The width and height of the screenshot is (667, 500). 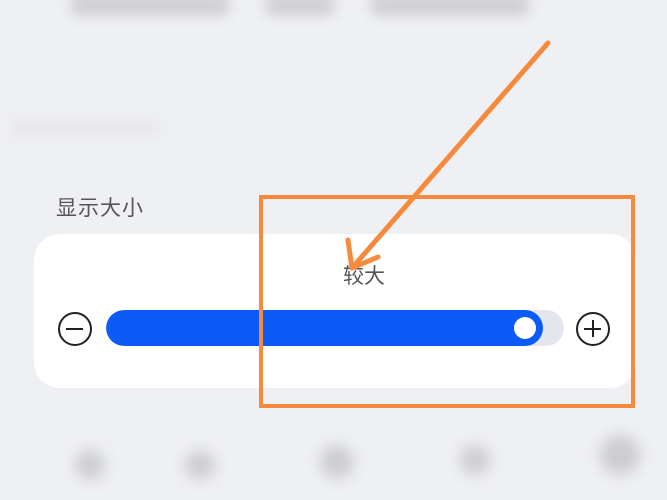 What do you see at coordinates (100, 208) in the screenshot?
I see `section-title: 显示大小` at bounding box center [100, 208].